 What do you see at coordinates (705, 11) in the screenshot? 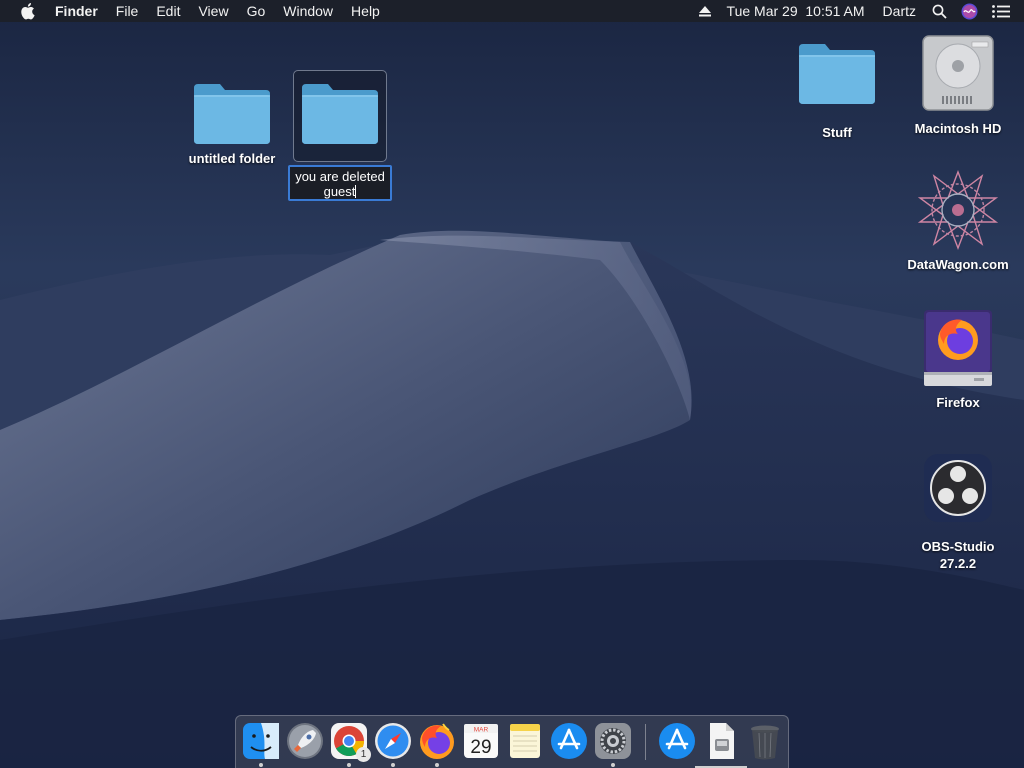
I see `eject-icon` at bounding box center [705, 11].